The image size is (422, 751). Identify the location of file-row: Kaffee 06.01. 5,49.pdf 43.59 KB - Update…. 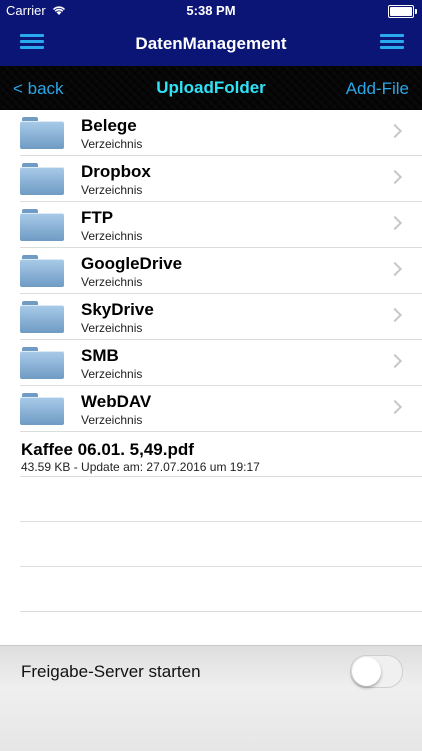
(221, 454).